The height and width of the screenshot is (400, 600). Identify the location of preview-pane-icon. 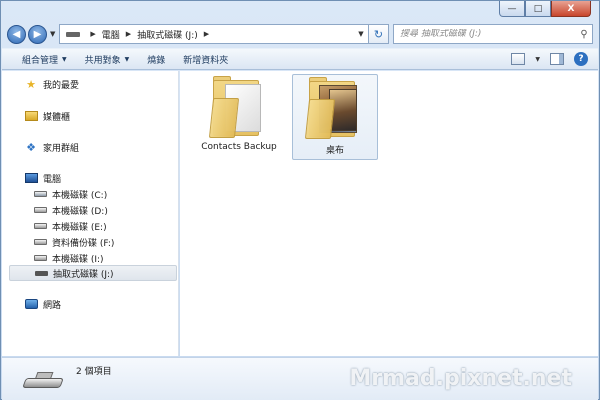
(557, 59).